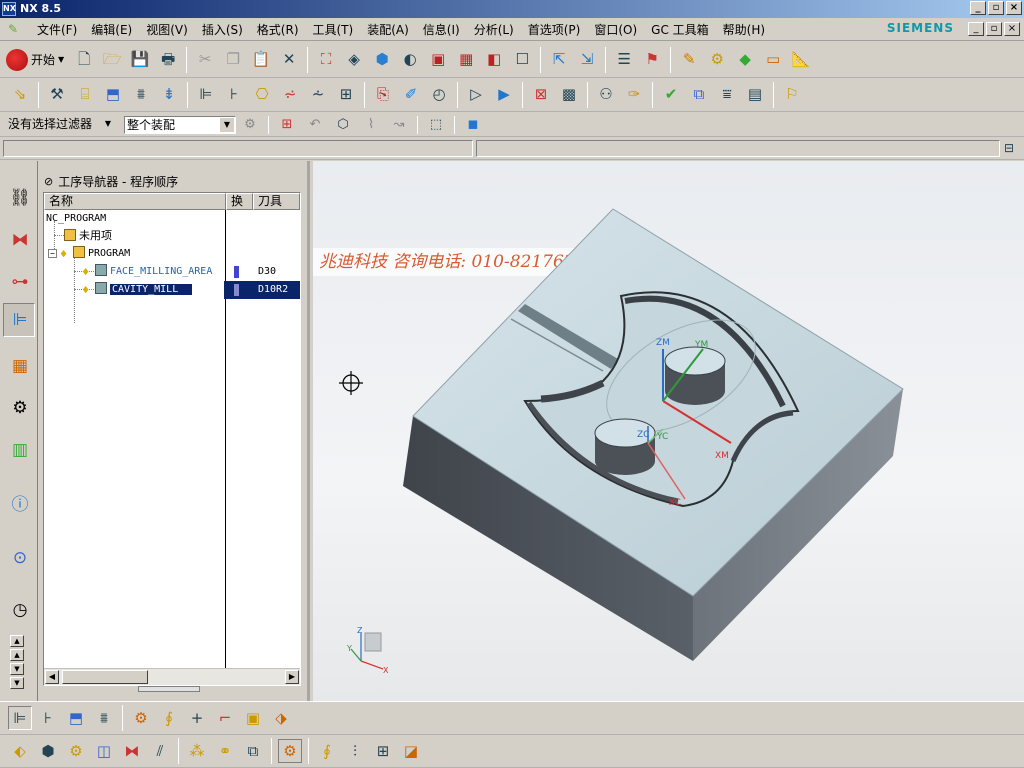 The image size is (1024, 768). What do you see at coordinates (105, 677) in the screenshot?
I see `scroll-thumb` at bounding box center [105, 677].